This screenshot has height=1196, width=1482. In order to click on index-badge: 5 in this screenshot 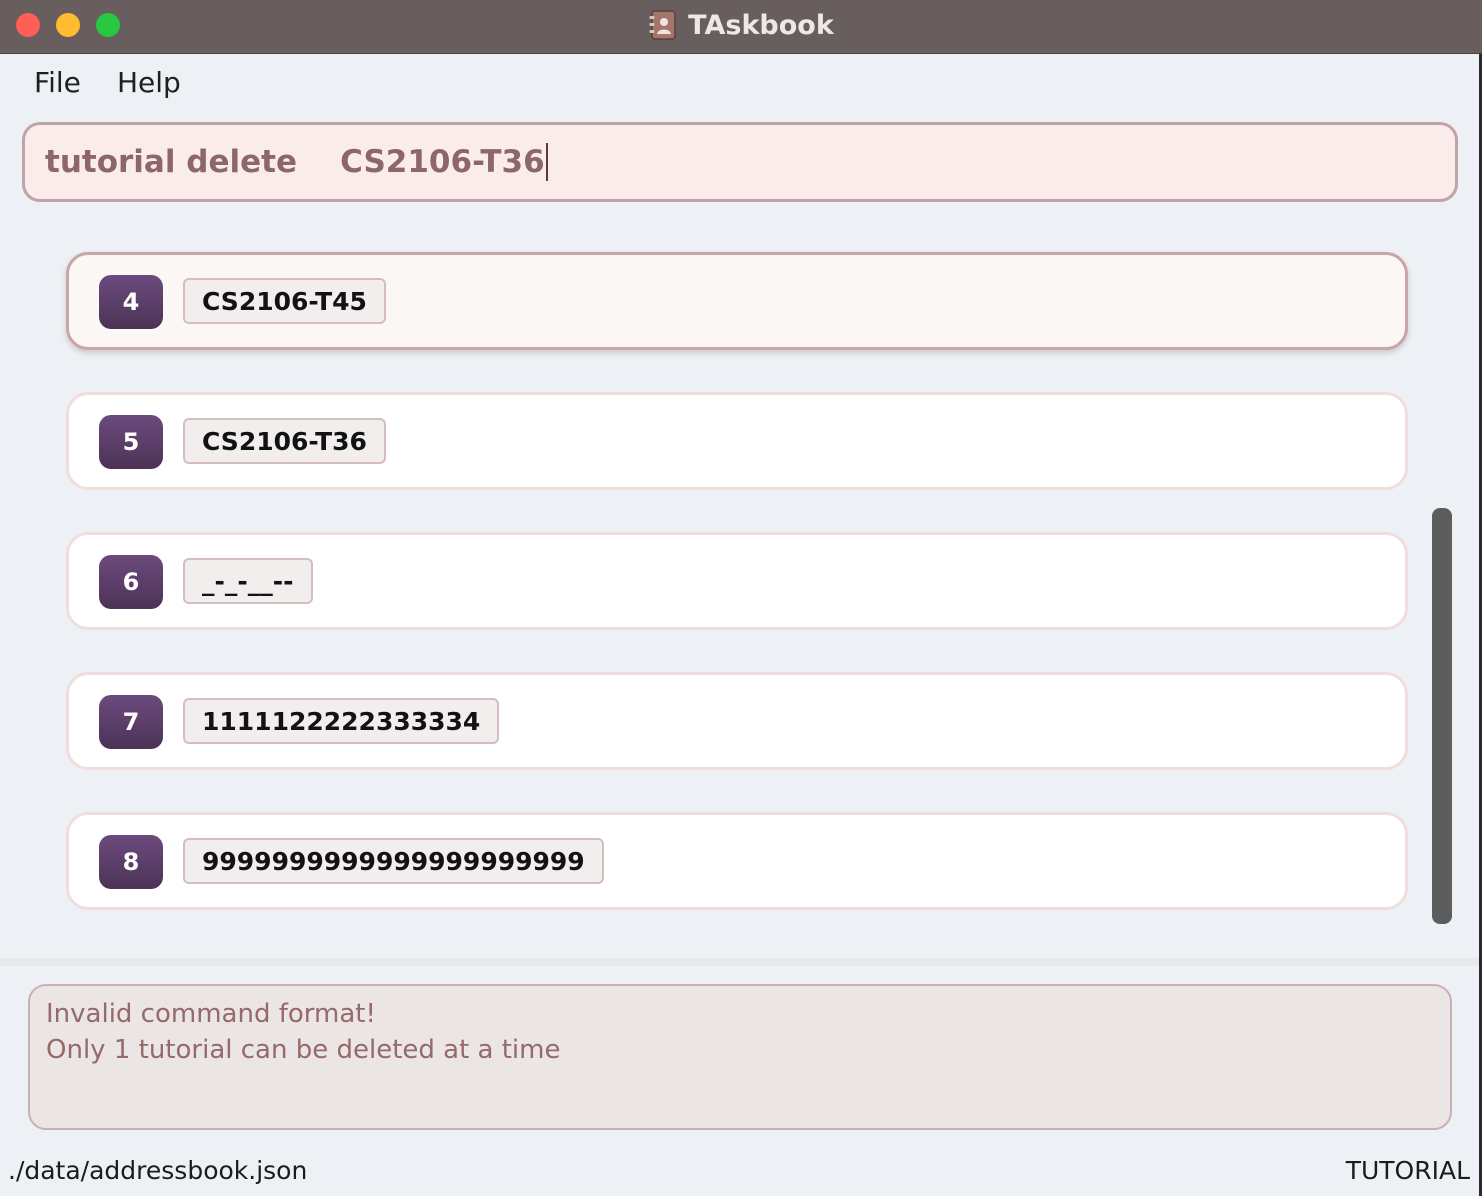, I will do `click(131, 442)`.